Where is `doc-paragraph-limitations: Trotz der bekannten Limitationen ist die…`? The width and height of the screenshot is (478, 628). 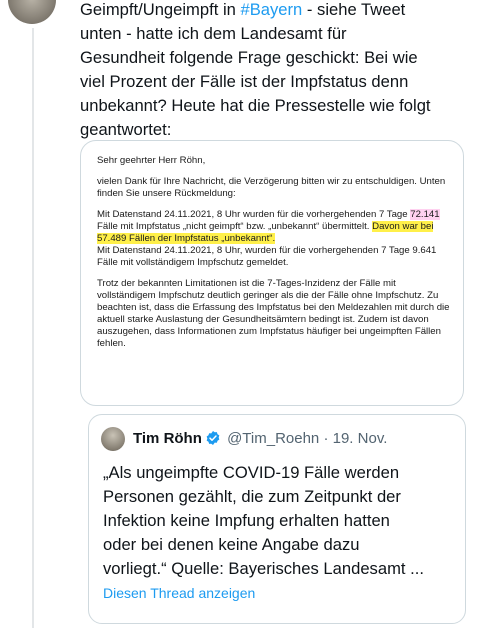 doc-paragraph-limitations: Trotz der bekannten Limitationen ist die… is located at coordinates (273, 313).